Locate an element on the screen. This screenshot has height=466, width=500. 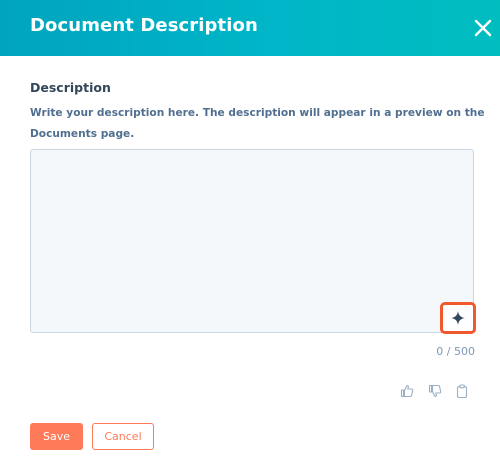
sparkle-icon is located at coordinates (458, 318).